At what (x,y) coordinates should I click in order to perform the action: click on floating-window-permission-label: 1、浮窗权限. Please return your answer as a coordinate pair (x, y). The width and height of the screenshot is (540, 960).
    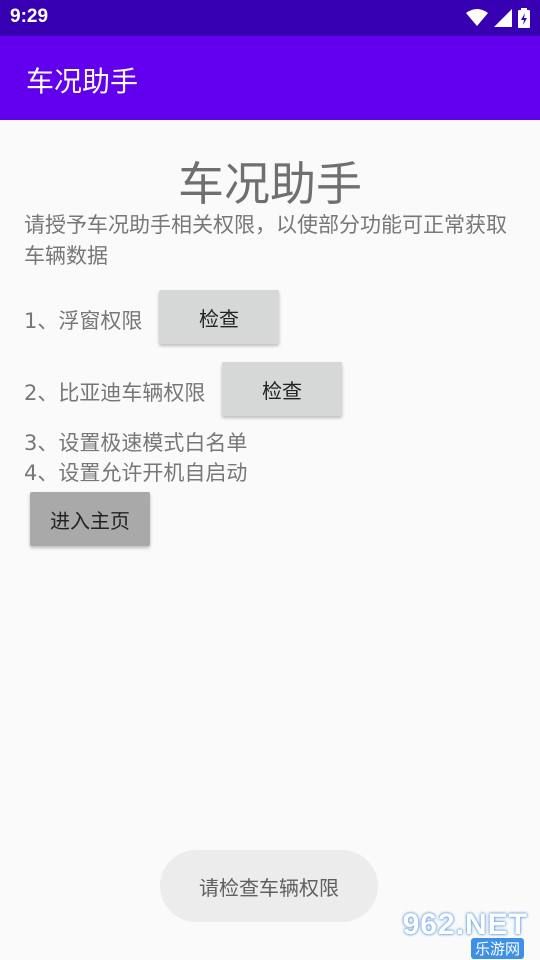
    Looking at the image, I should click on (83, 321).